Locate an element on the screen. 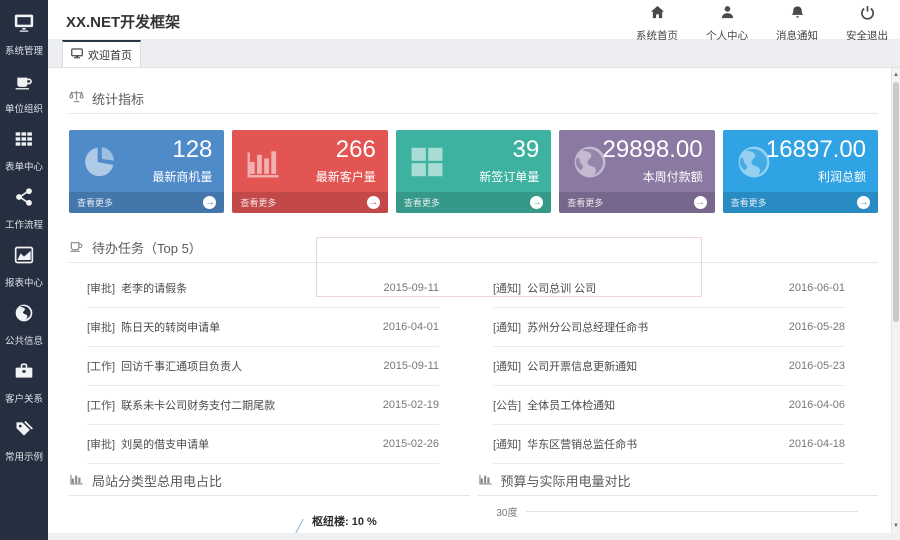 The image size is (900, 540). sidebar-item-label: 常用示例 is located at coordinates (24, 457).